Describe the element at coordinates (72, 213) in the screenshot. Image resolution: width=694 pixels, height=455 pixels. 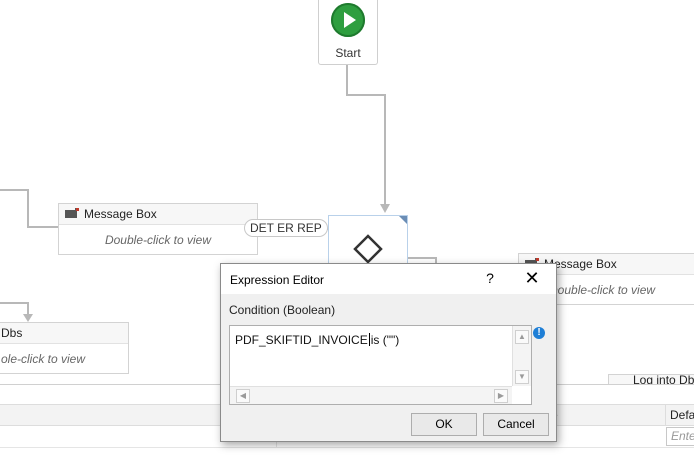
I see `message-box-icon` at that location.